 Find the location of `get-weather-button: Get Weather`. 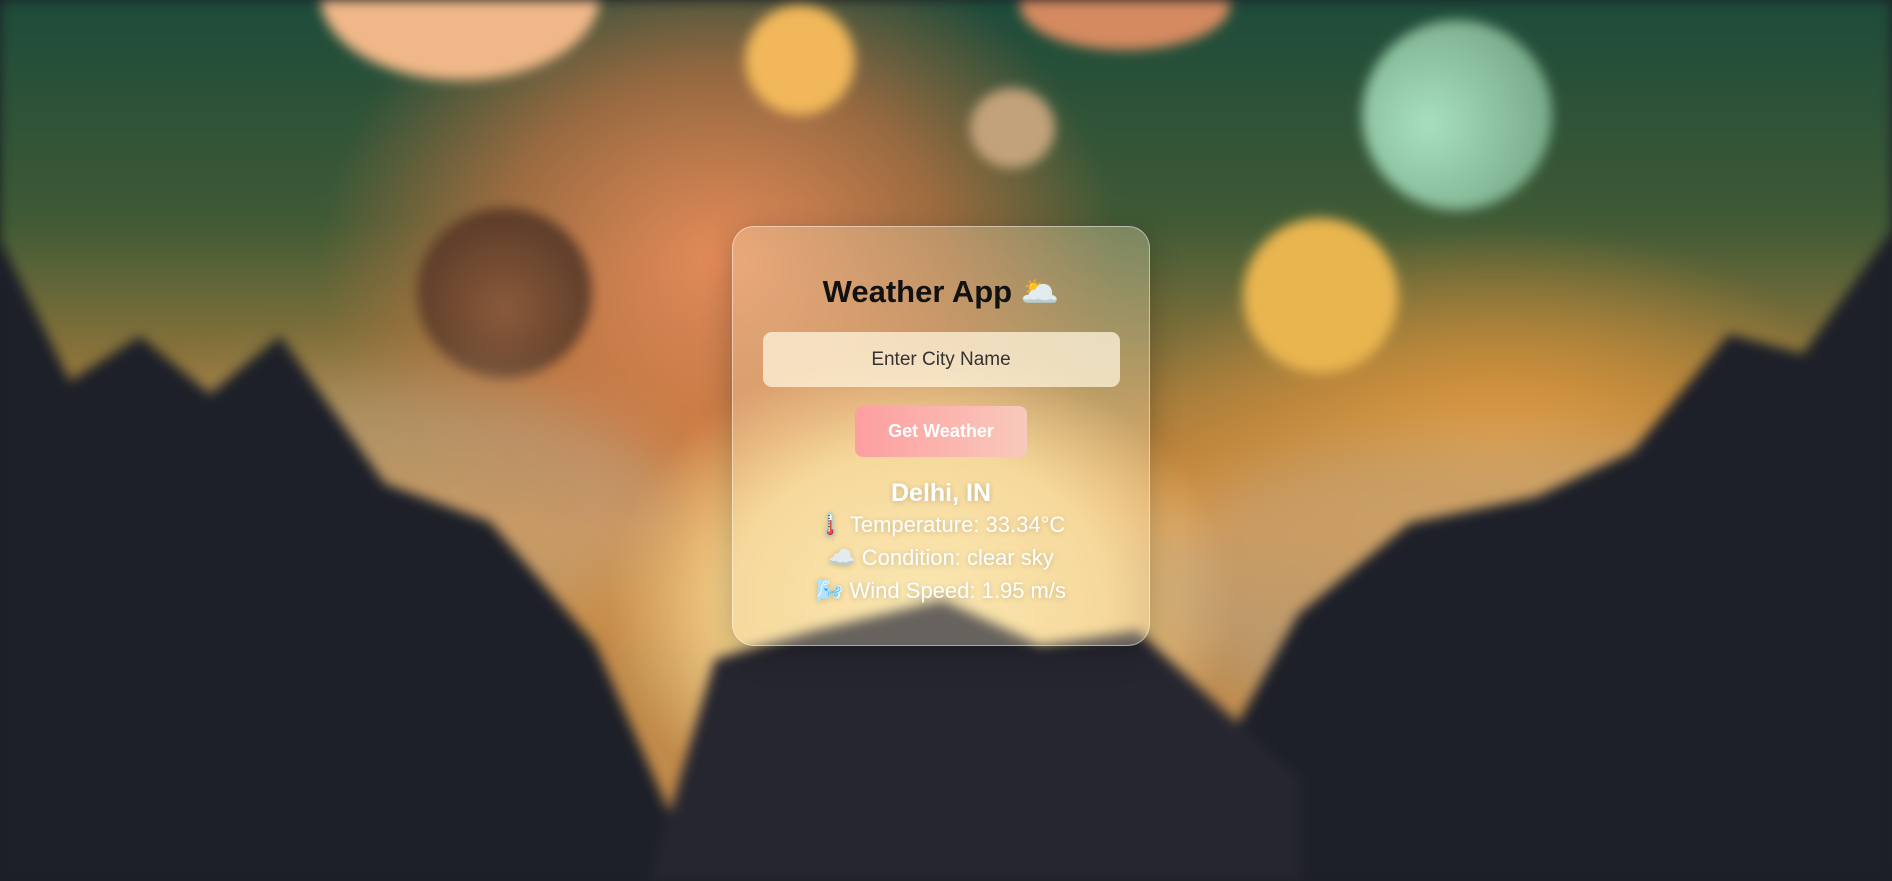

get-weather-button: Get Weather is located at coordinates (941, 431).